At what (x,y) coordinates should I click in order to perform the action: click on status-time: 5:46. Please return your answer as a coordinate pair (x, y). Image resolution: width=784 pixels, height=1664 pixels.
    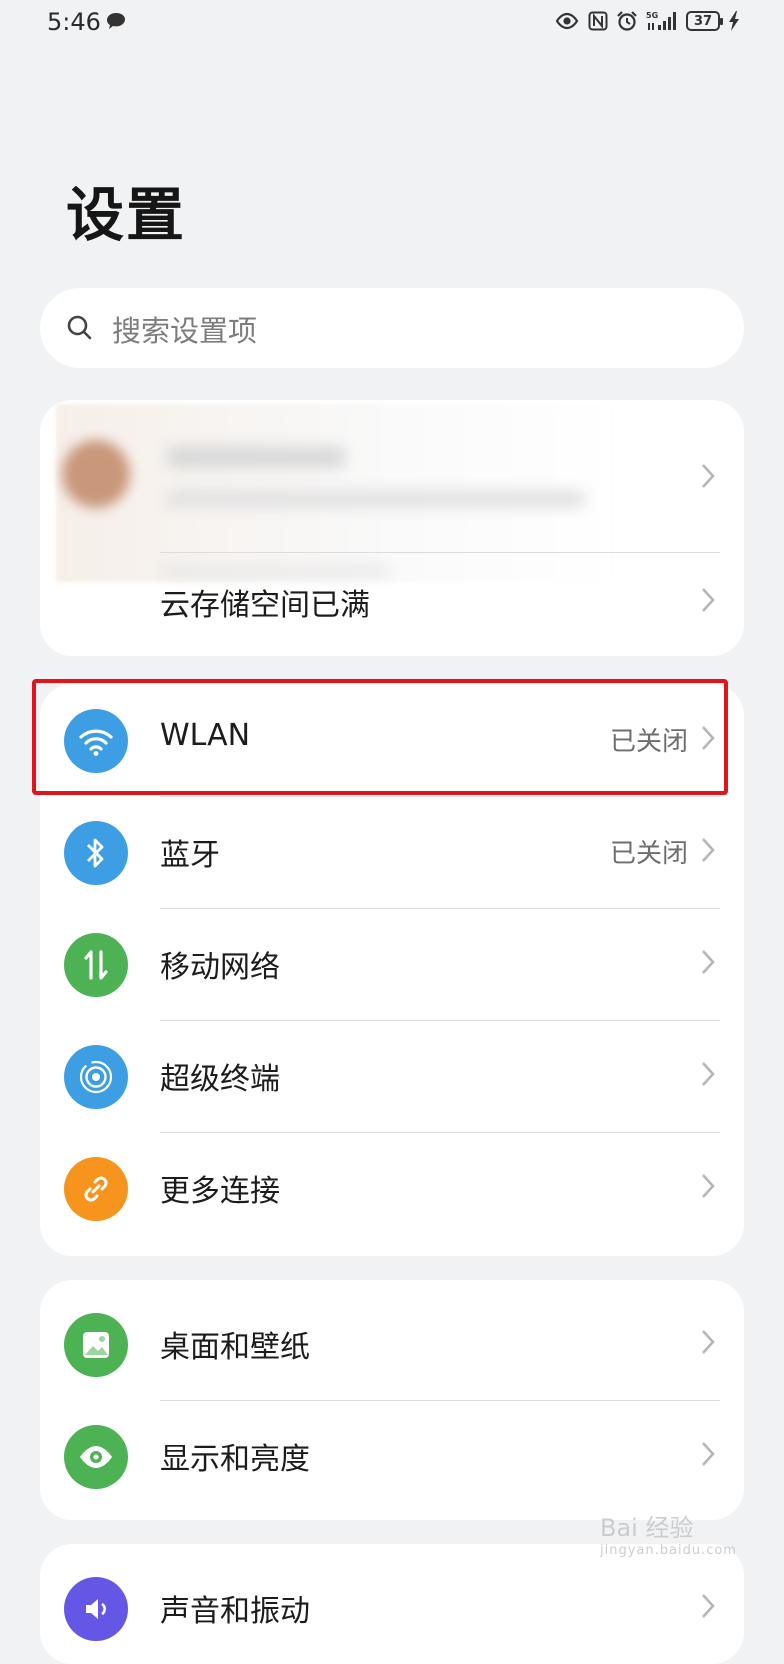
    Looking at the image, I should click on (74, 22).